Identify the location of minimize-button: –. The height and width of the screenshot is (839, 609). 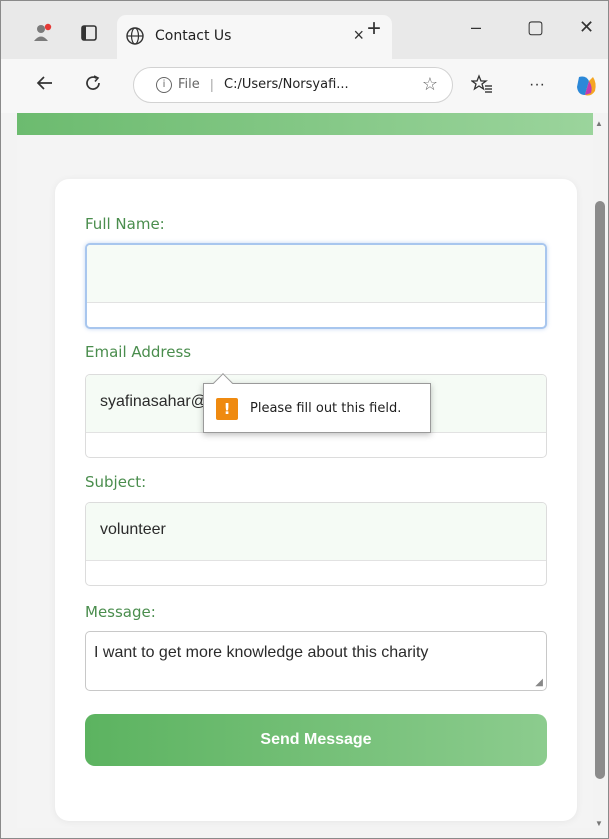
(476, 27).